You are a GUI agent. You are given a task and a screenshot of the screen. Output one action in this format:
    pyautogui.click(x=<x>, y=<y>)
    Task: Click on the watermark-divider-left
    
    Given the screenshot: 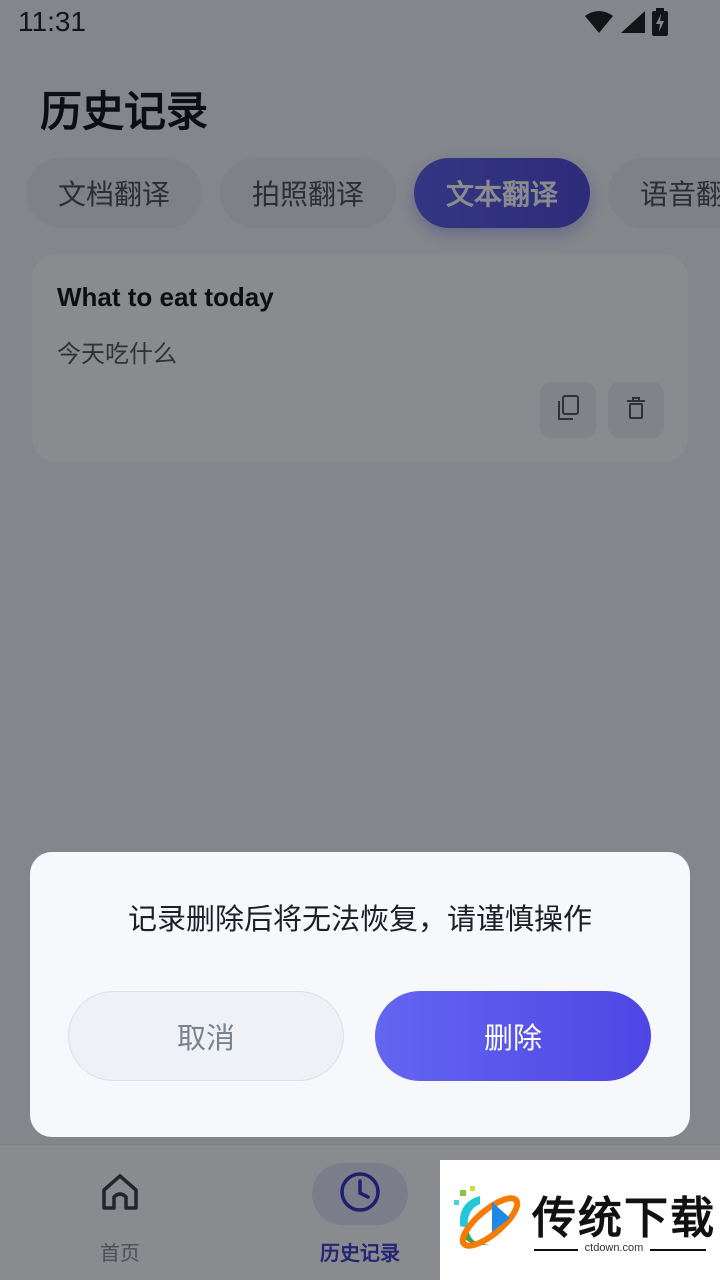 What is the action you would take?
    pyautogui.click(x=556, y=1250)
    